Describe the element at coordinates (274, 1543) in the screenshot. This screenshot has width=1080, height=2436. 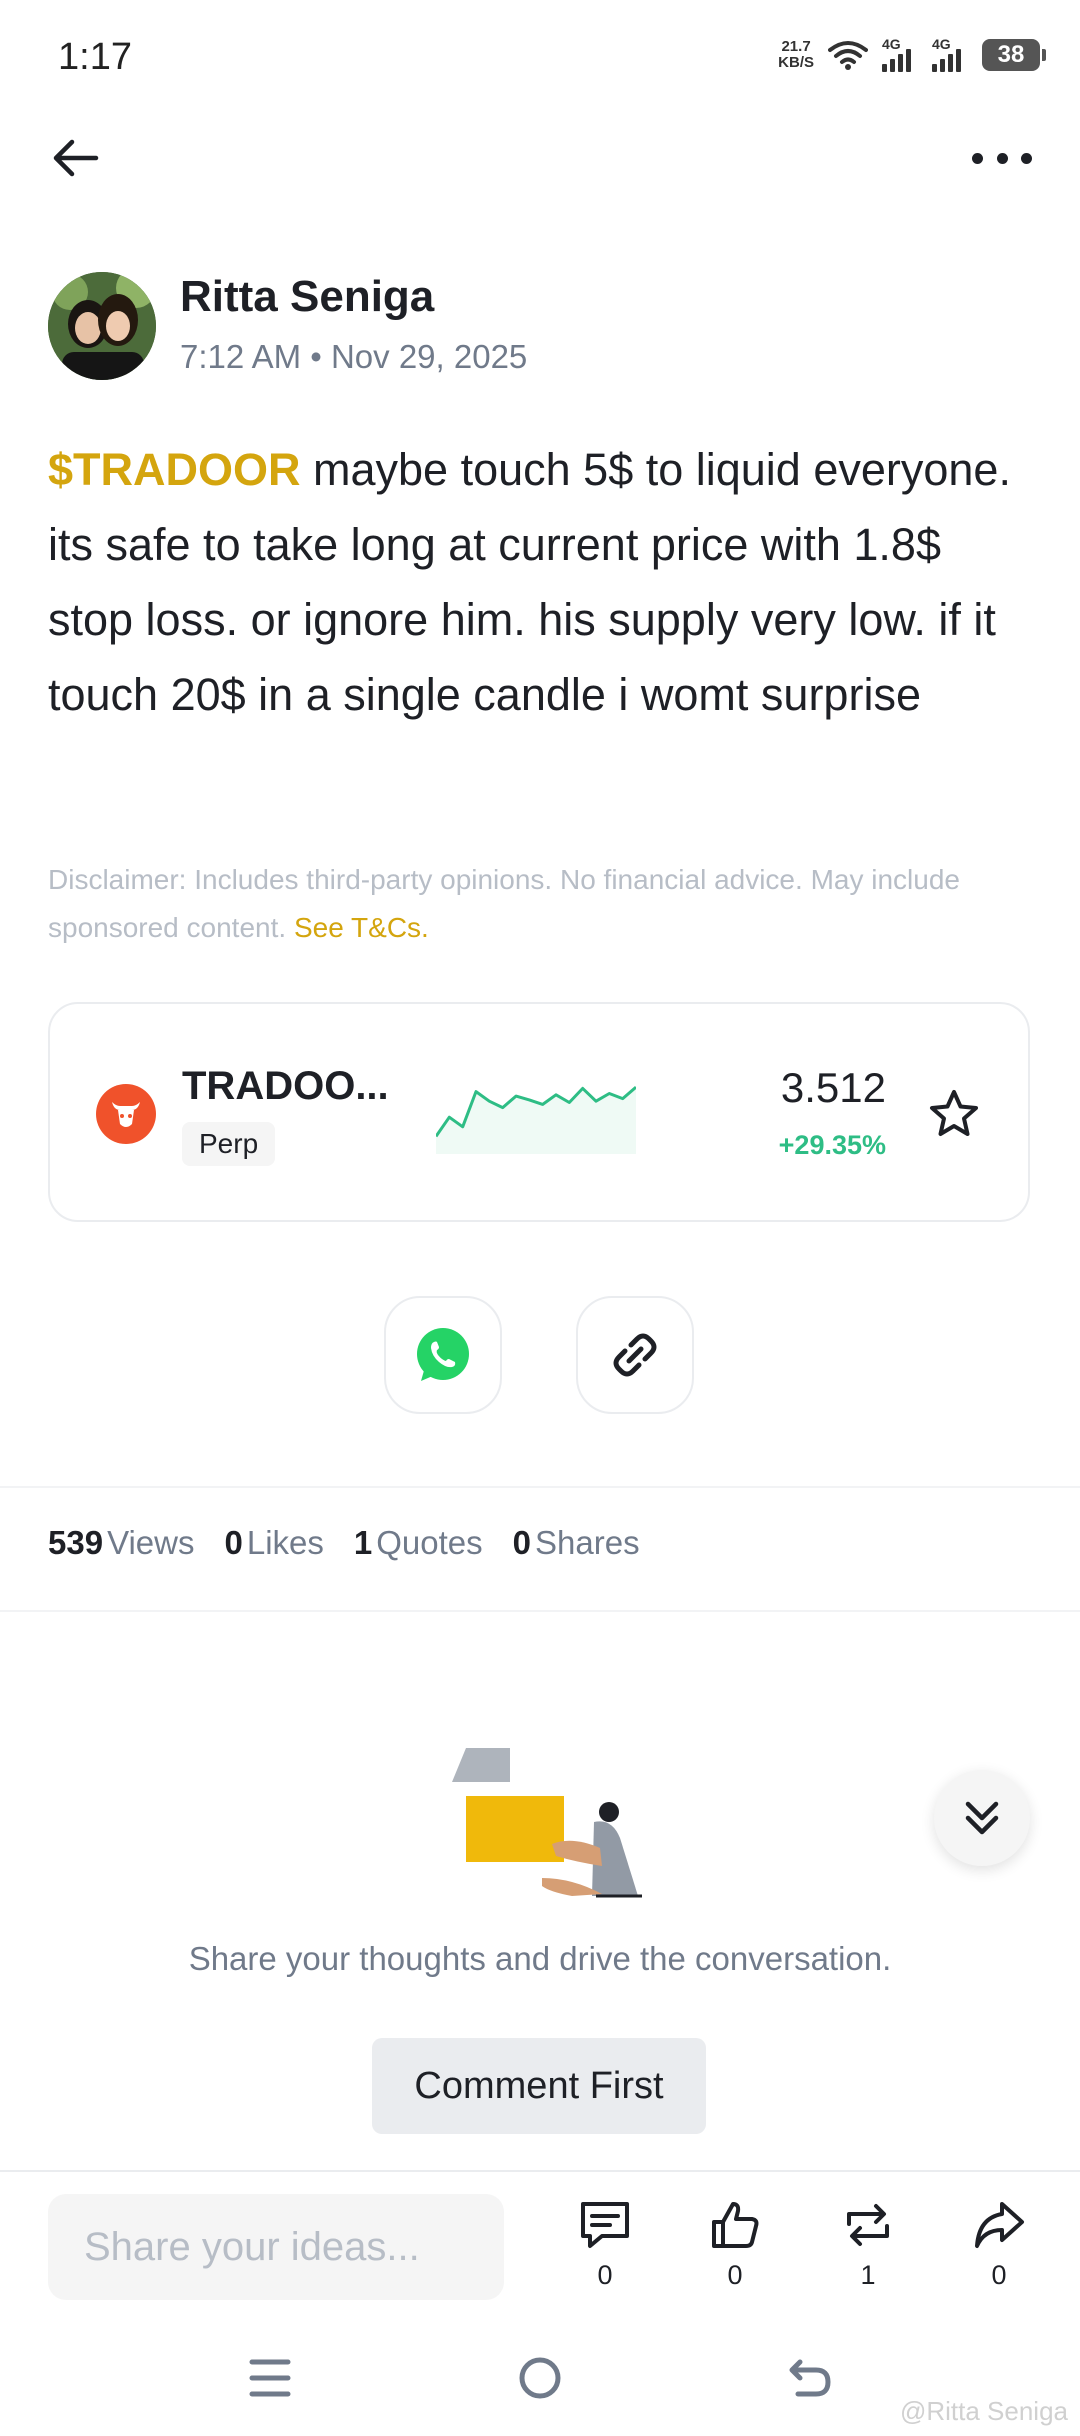
I see `stat-likes: 0 Likes` at that location.